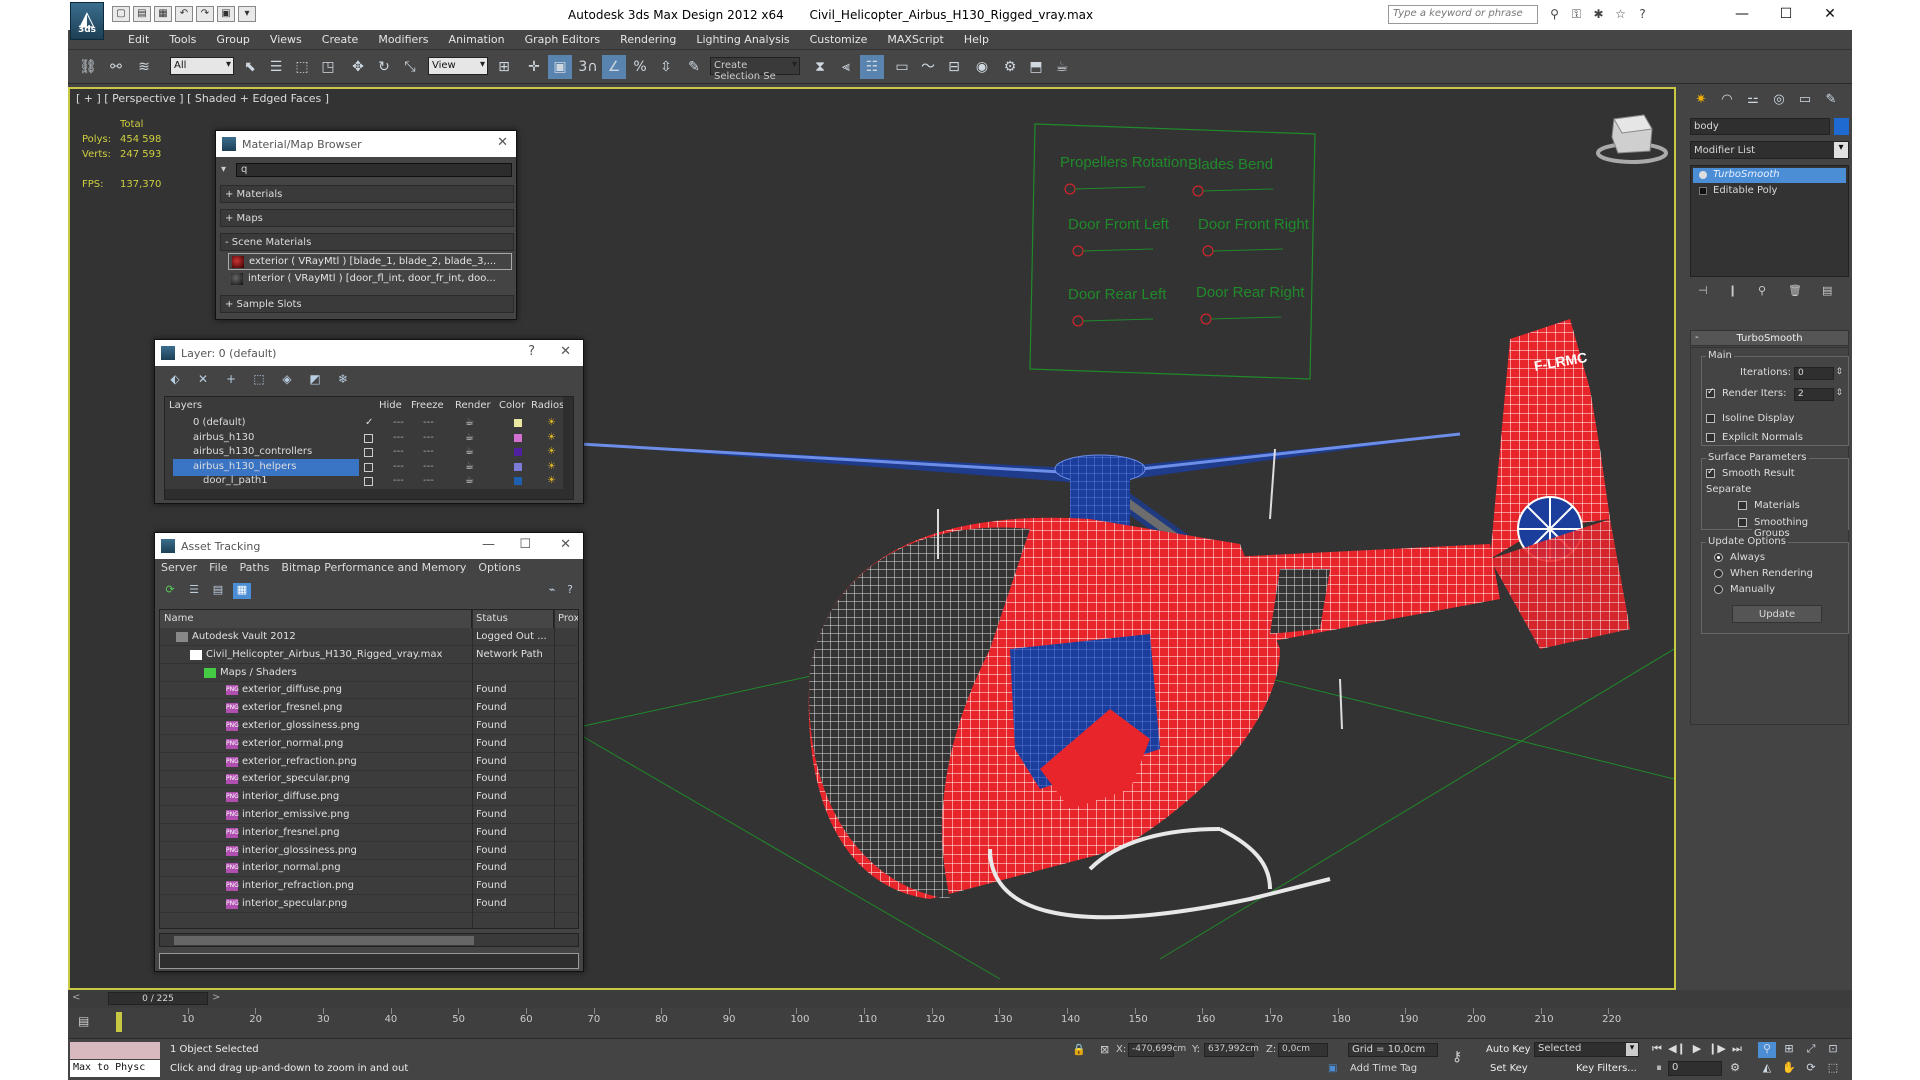 Image resolution: width=1920 pixels, height=1080 pixels. I want to click on menu-group: Group, so click(233, 39).